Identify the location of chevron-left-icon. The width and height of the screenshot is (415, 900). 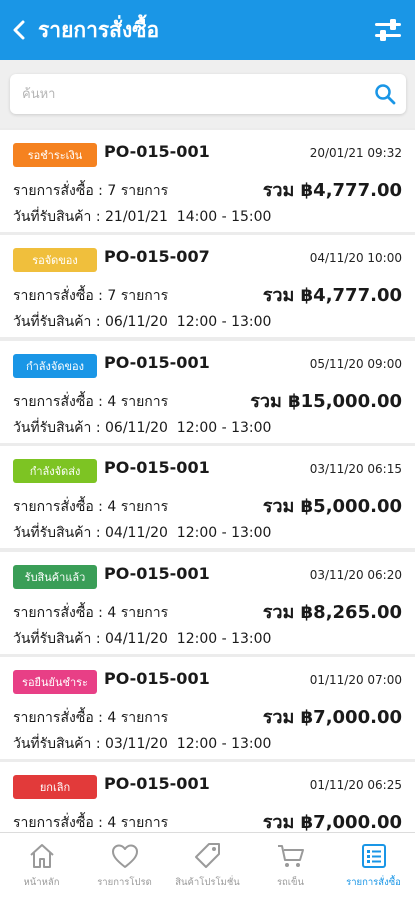
(19, 30).